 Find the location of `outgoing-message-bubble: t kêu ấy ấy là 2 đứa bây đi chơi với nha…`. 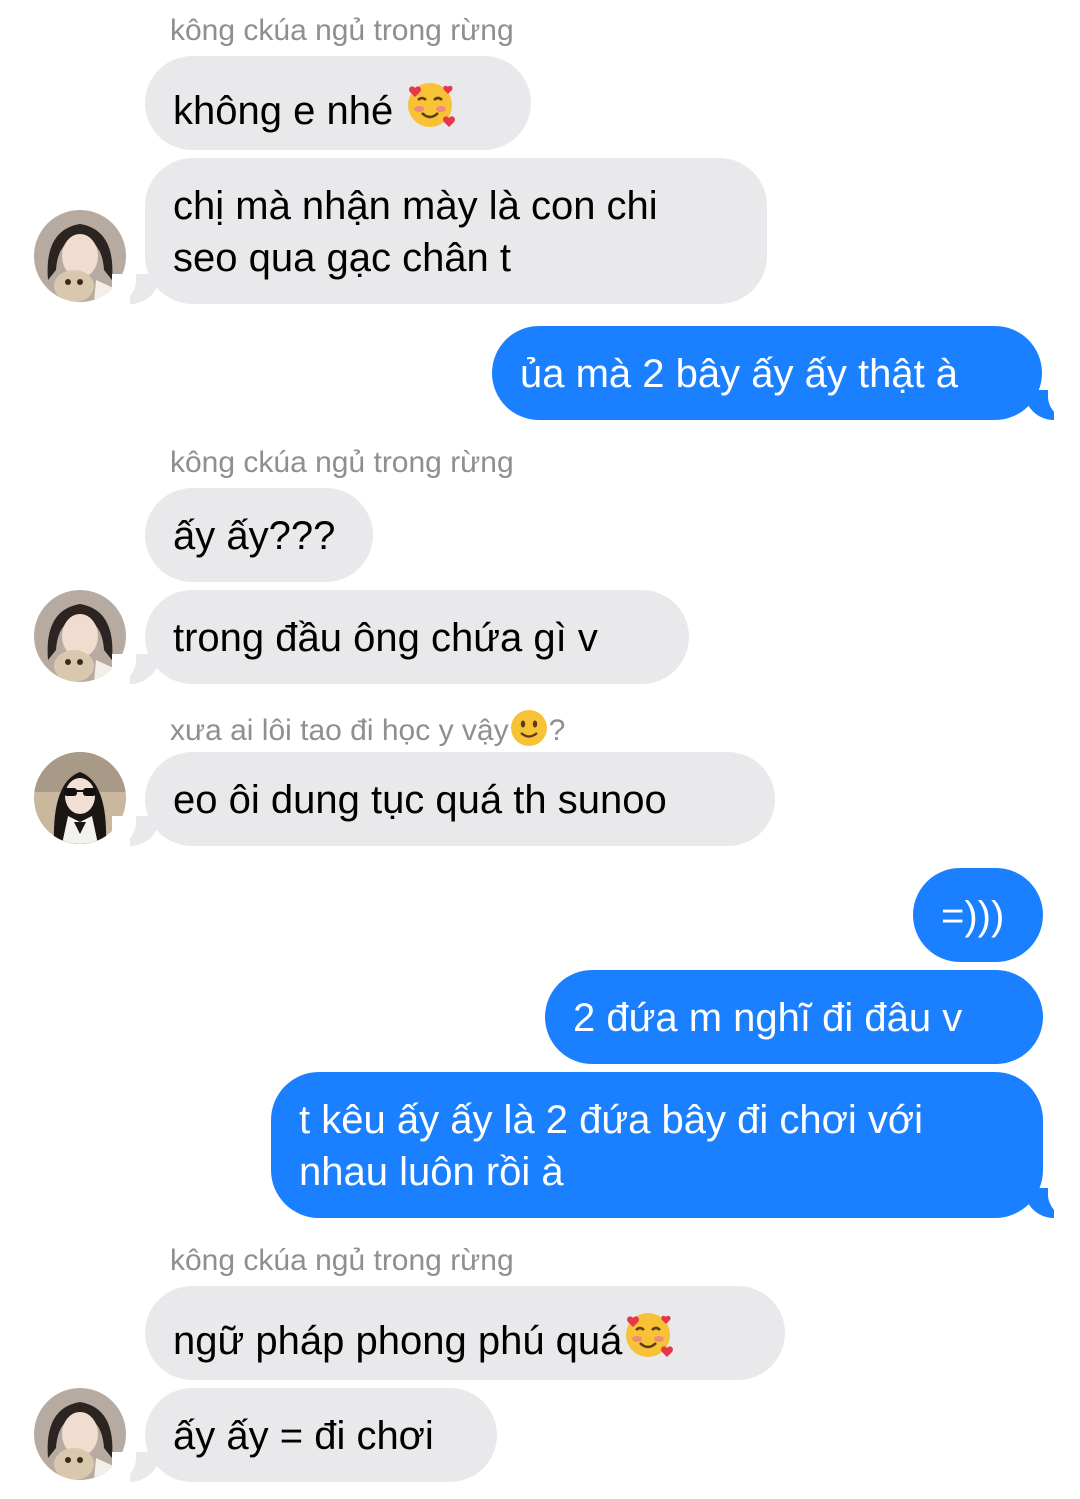

outgoing-message-bubble: t kêu ấy ấy là 2 đứa bây đi chơi với nha… is located at coordinates (657, 1145).